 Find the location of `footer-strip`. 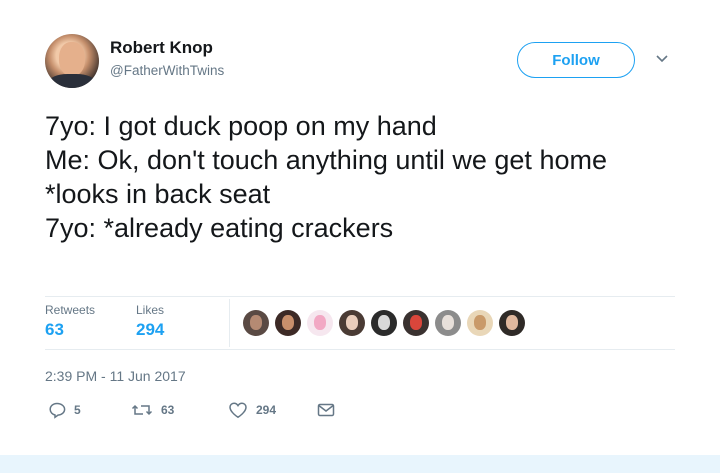

footer-strip is located at coordinates (360, 464).